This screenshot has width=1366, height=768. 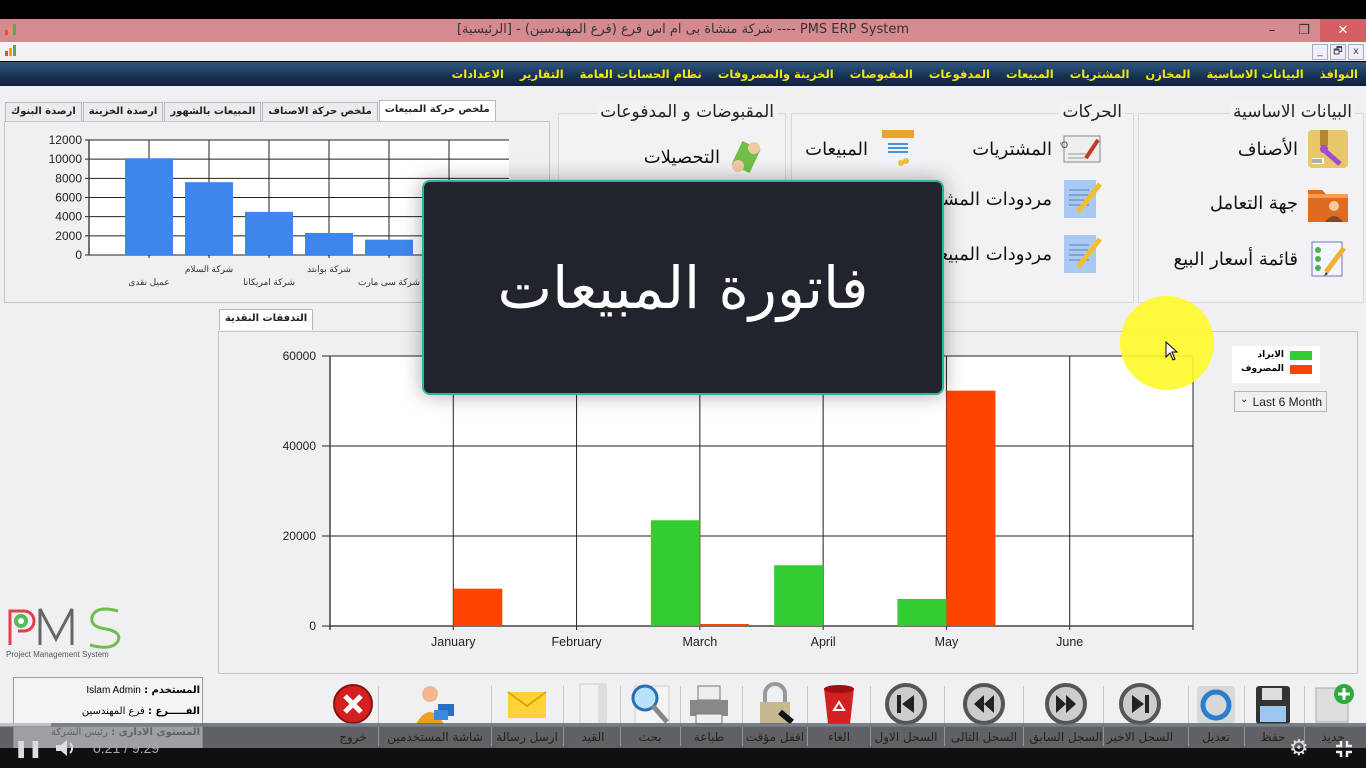 I want to click on settings-gear-icon: ⚙, so click(x=1299, y=748).